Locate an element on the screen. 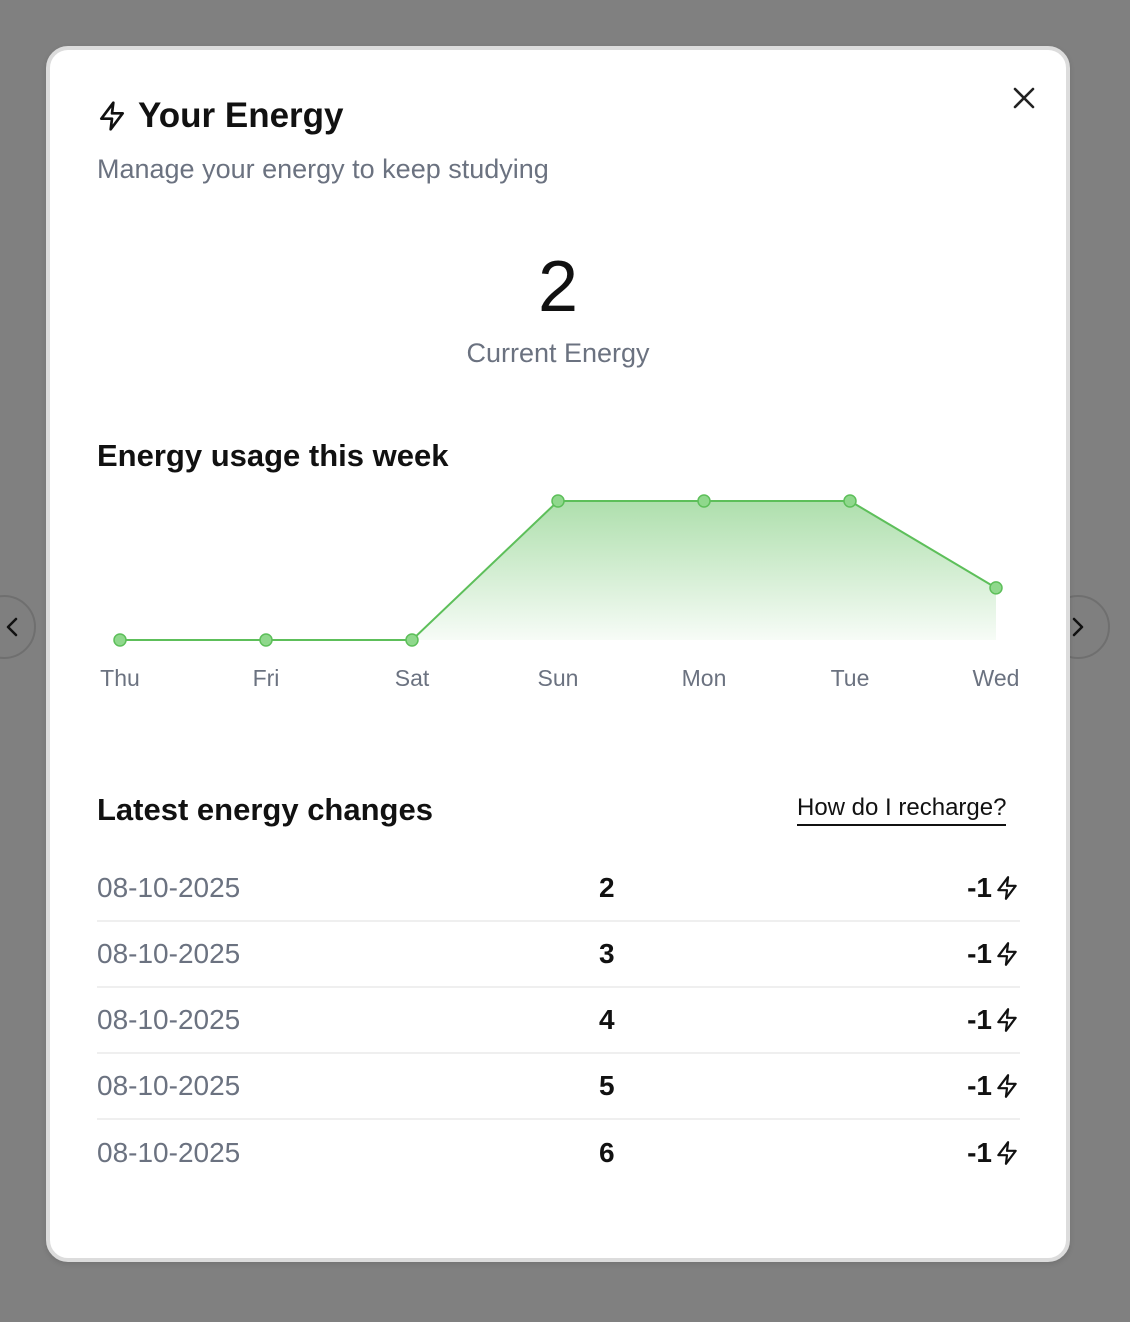 Image resolution: width=1130 pixels, height=1322 pixels. how-to-recharge-link: How do I recharge? is located at coordinates (902, 810).